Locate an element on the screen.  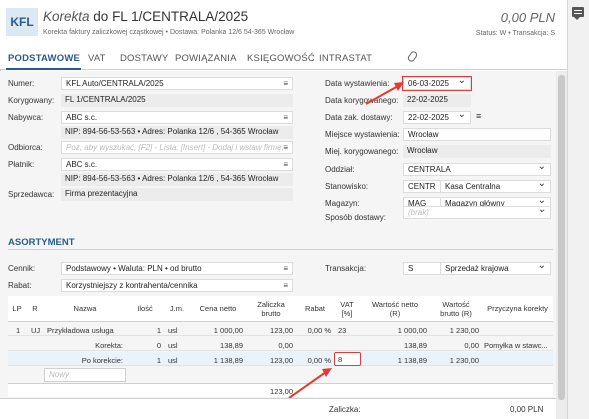
vertical-scrollbar is located at coordinates (561, 245).